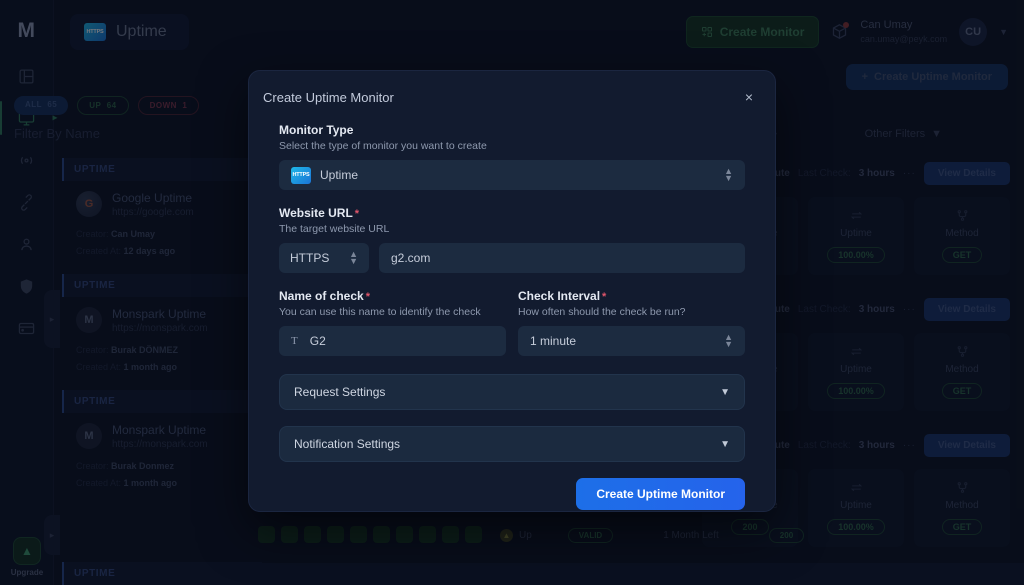 This screenshot has width=1024, height=585. What do you see at coordinates (749, 97) in the screenshot?
I see `close-icon: ×` at bounding box center [749, 97].